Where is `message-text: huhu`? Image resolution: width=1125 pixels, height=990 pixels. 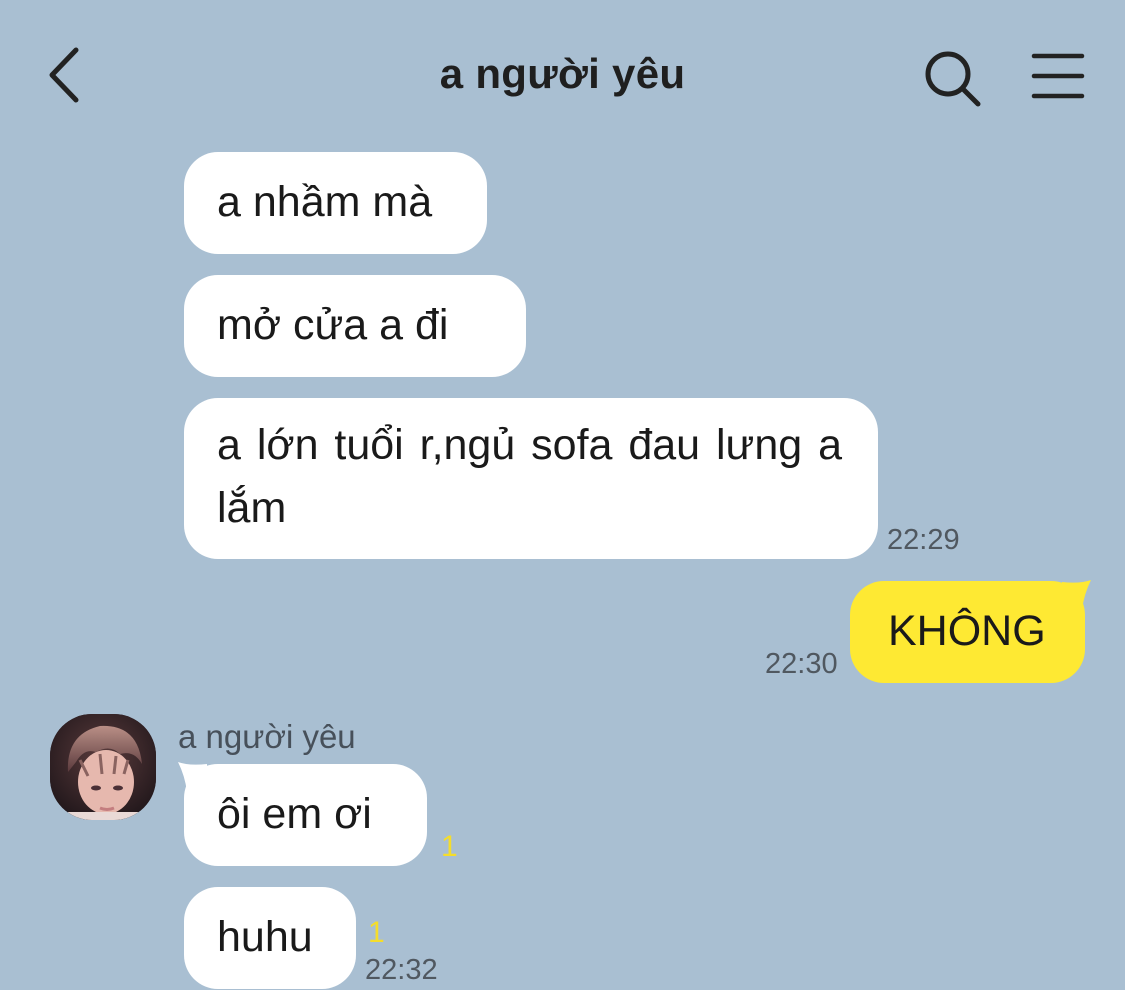 message-text: huhu is located at coordinates (265, 937).